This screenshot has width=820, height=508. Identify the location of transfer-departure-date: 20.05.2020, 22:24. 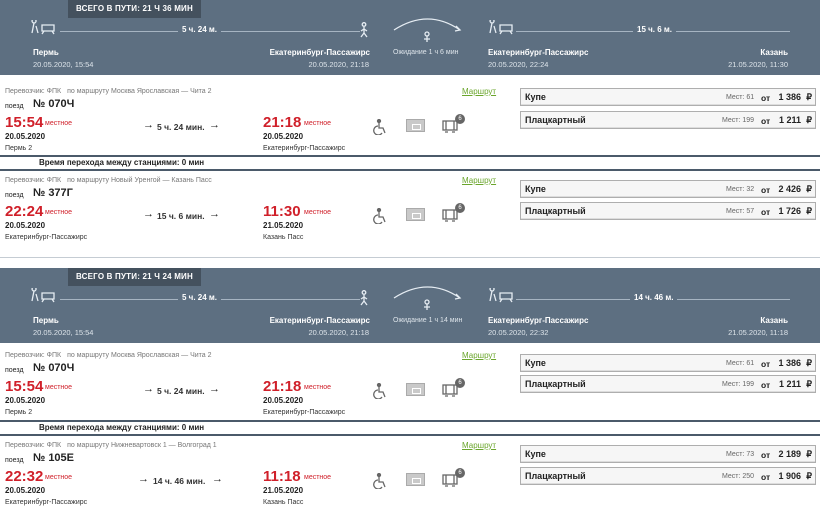
(518, 64).